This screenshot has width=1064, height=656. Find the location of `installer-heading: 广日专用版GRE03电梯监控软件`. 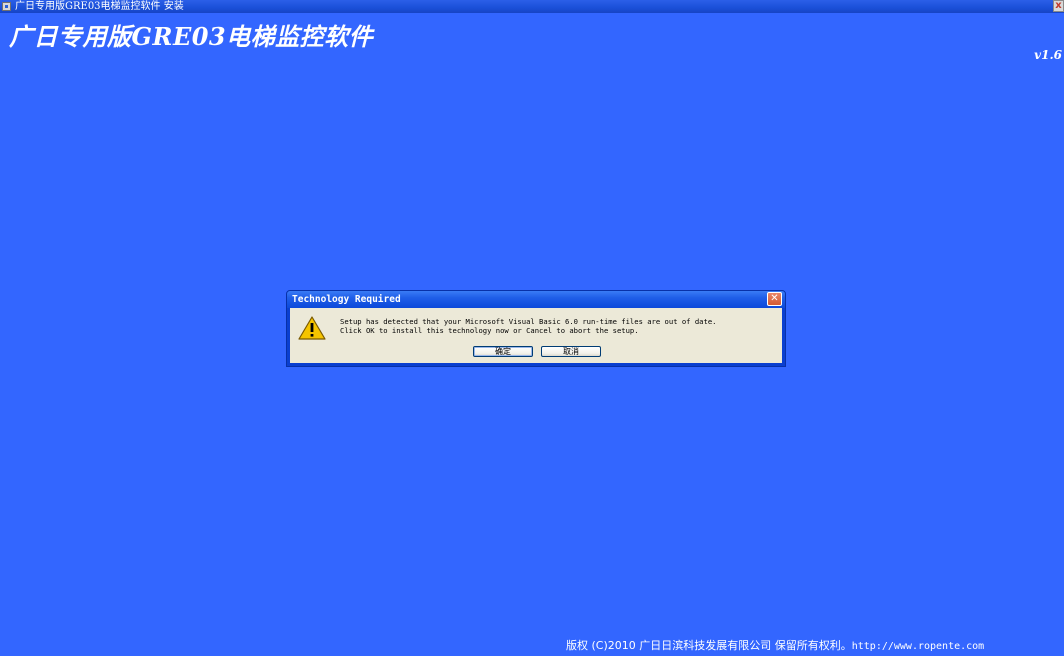

installer-heading: 广日专用版GRE03电梯监控软件 is located at coordinates (191, 36).